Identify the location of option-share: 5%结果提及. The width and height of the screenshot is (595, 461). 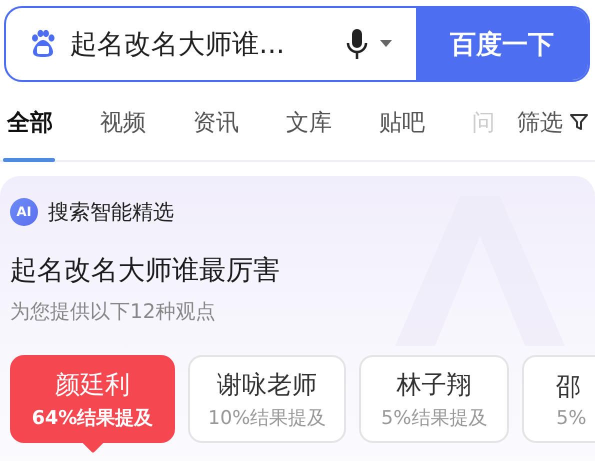
(434, 418).